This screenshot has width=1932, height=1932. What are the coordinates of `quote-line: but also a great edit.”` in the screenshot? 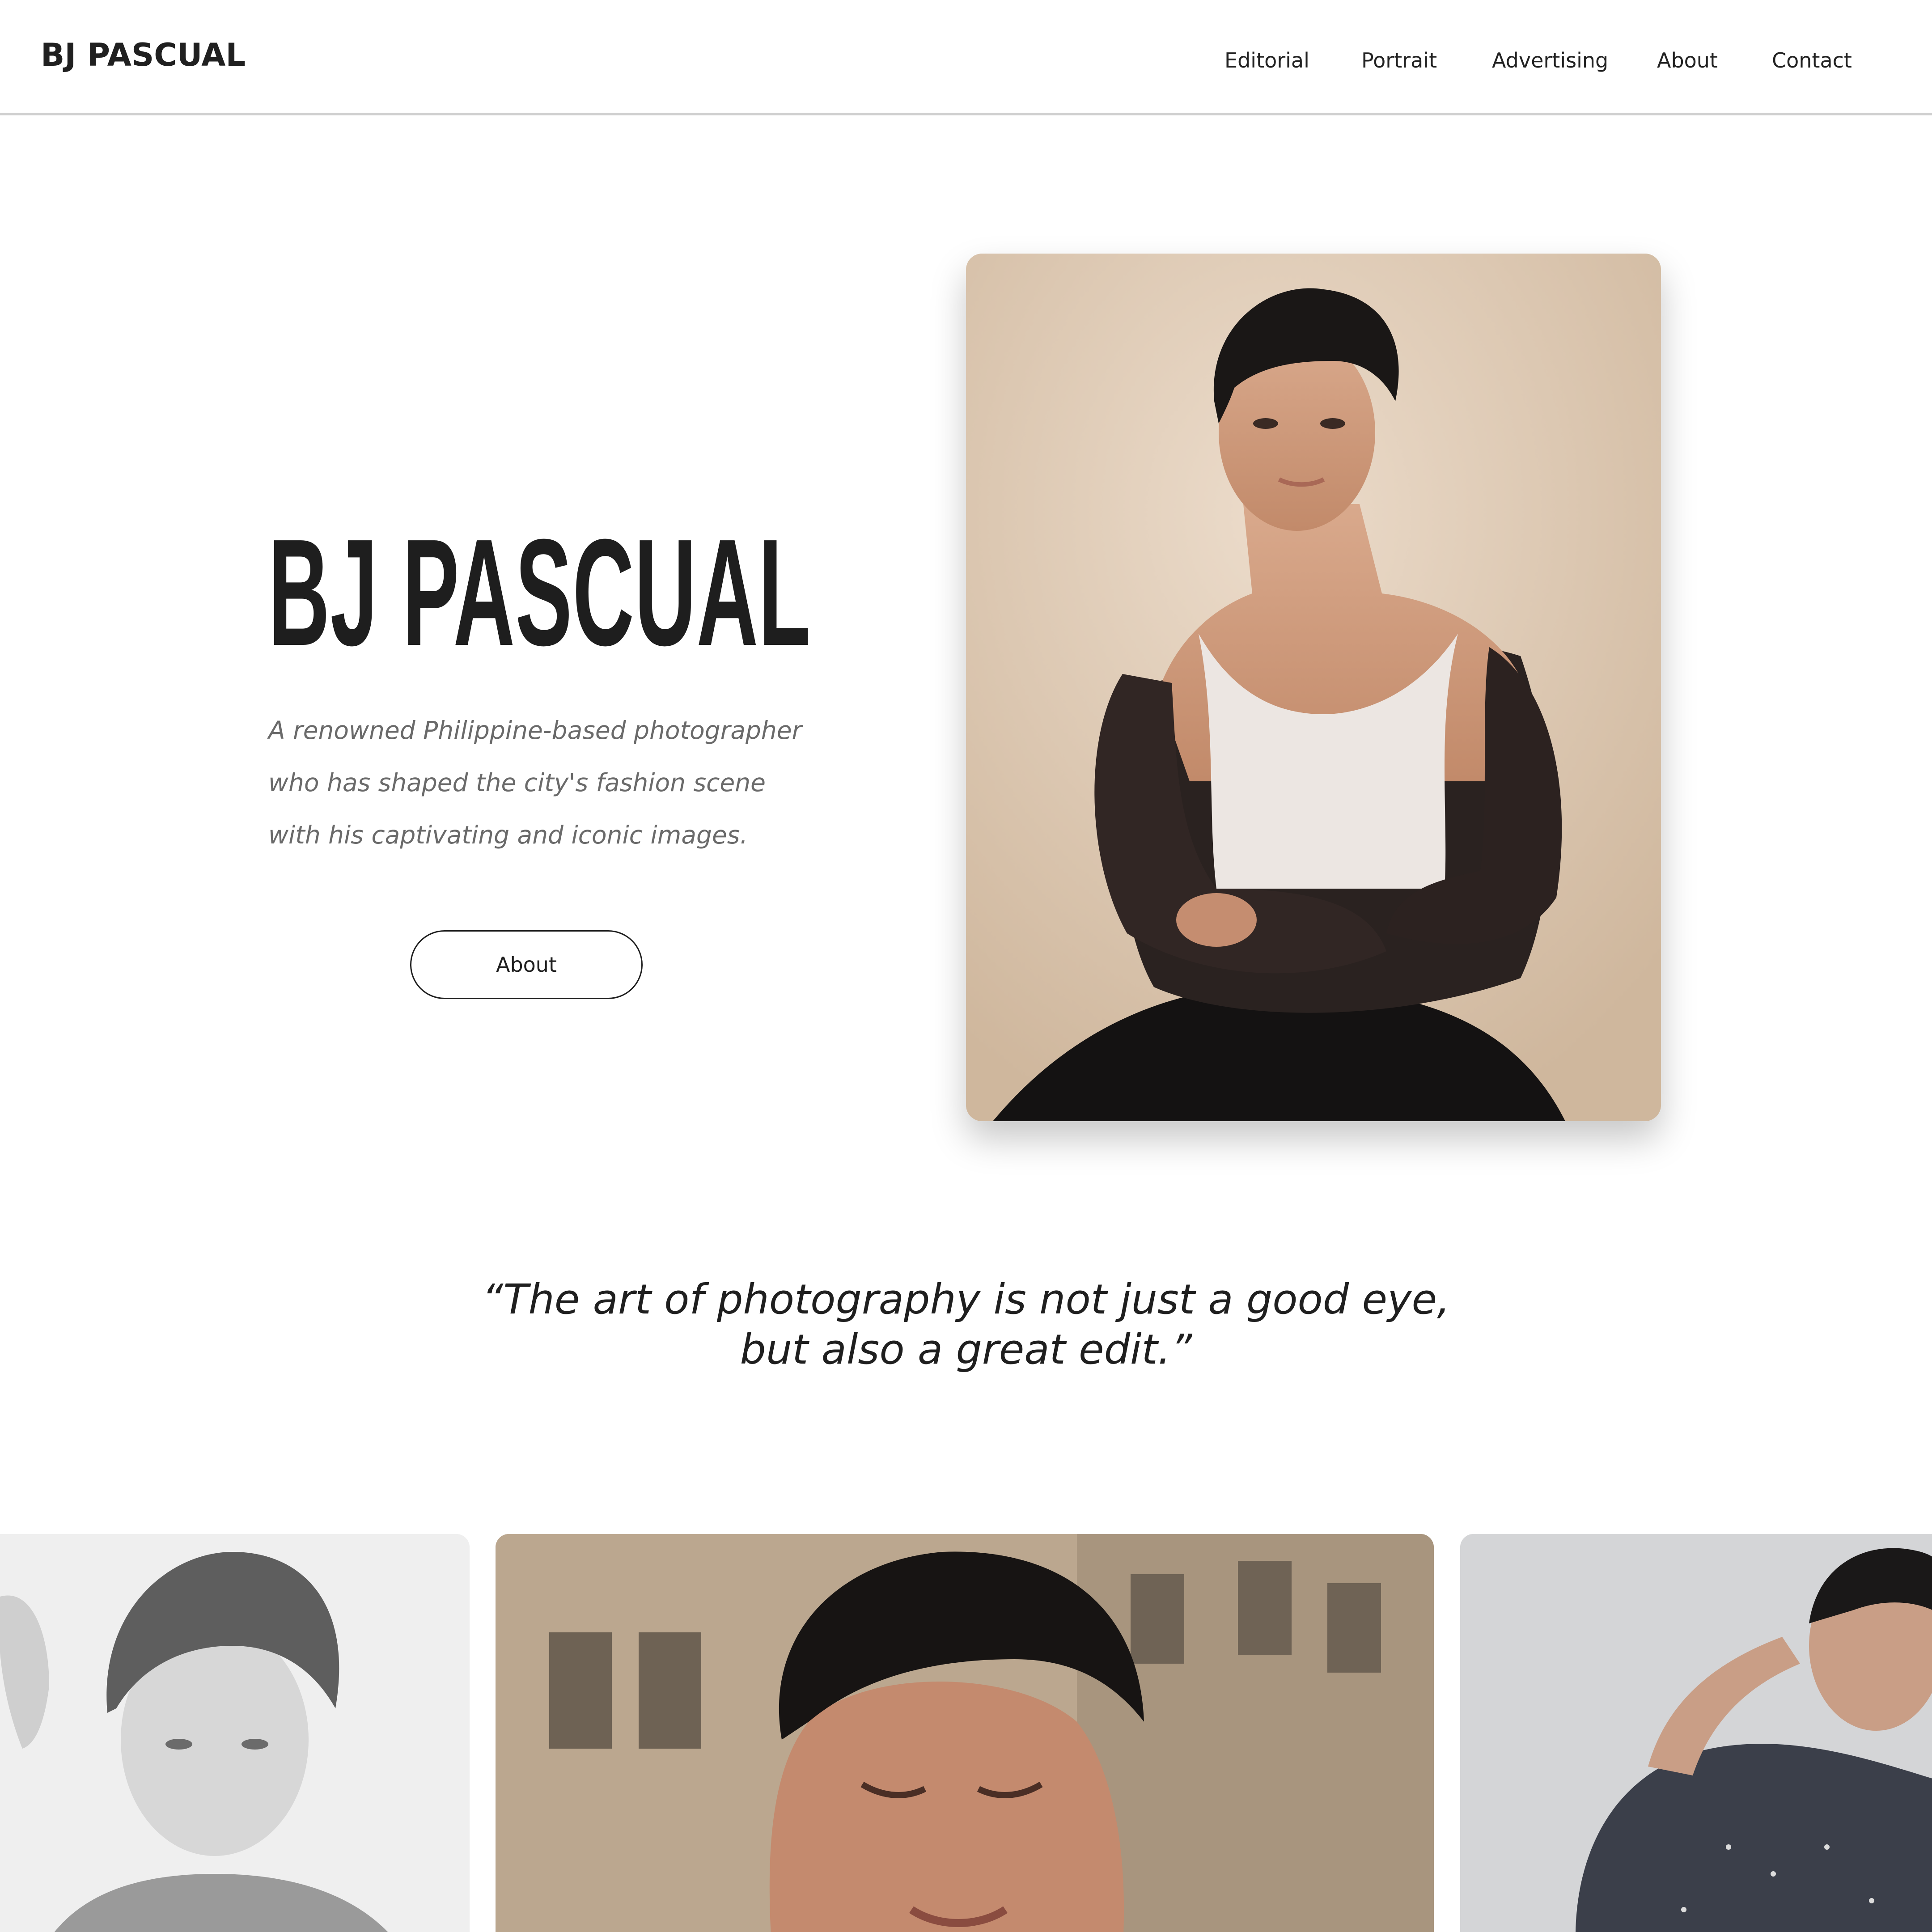 It's located at (966, 1349).